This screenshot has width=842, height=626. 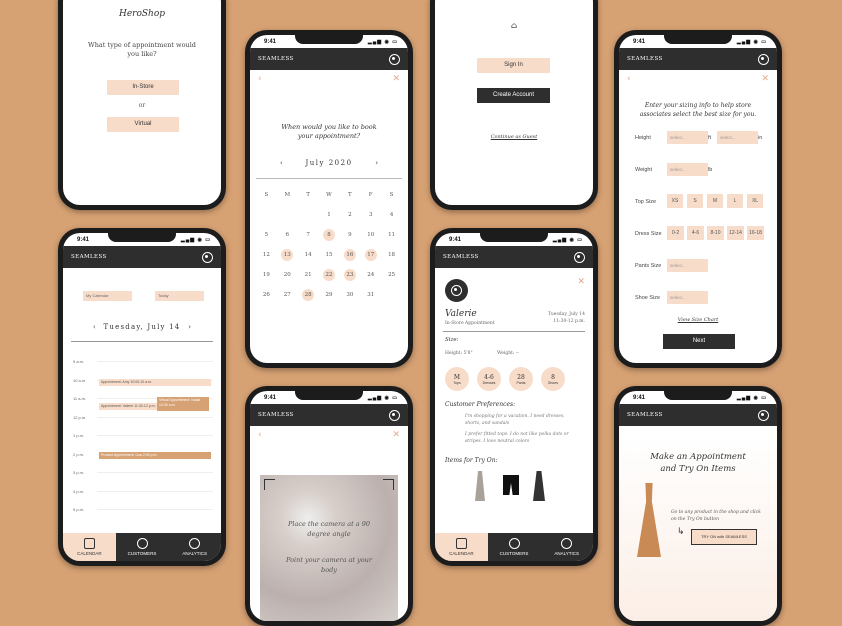 I want to click on item-dress-print, so click(x=539, y=486).